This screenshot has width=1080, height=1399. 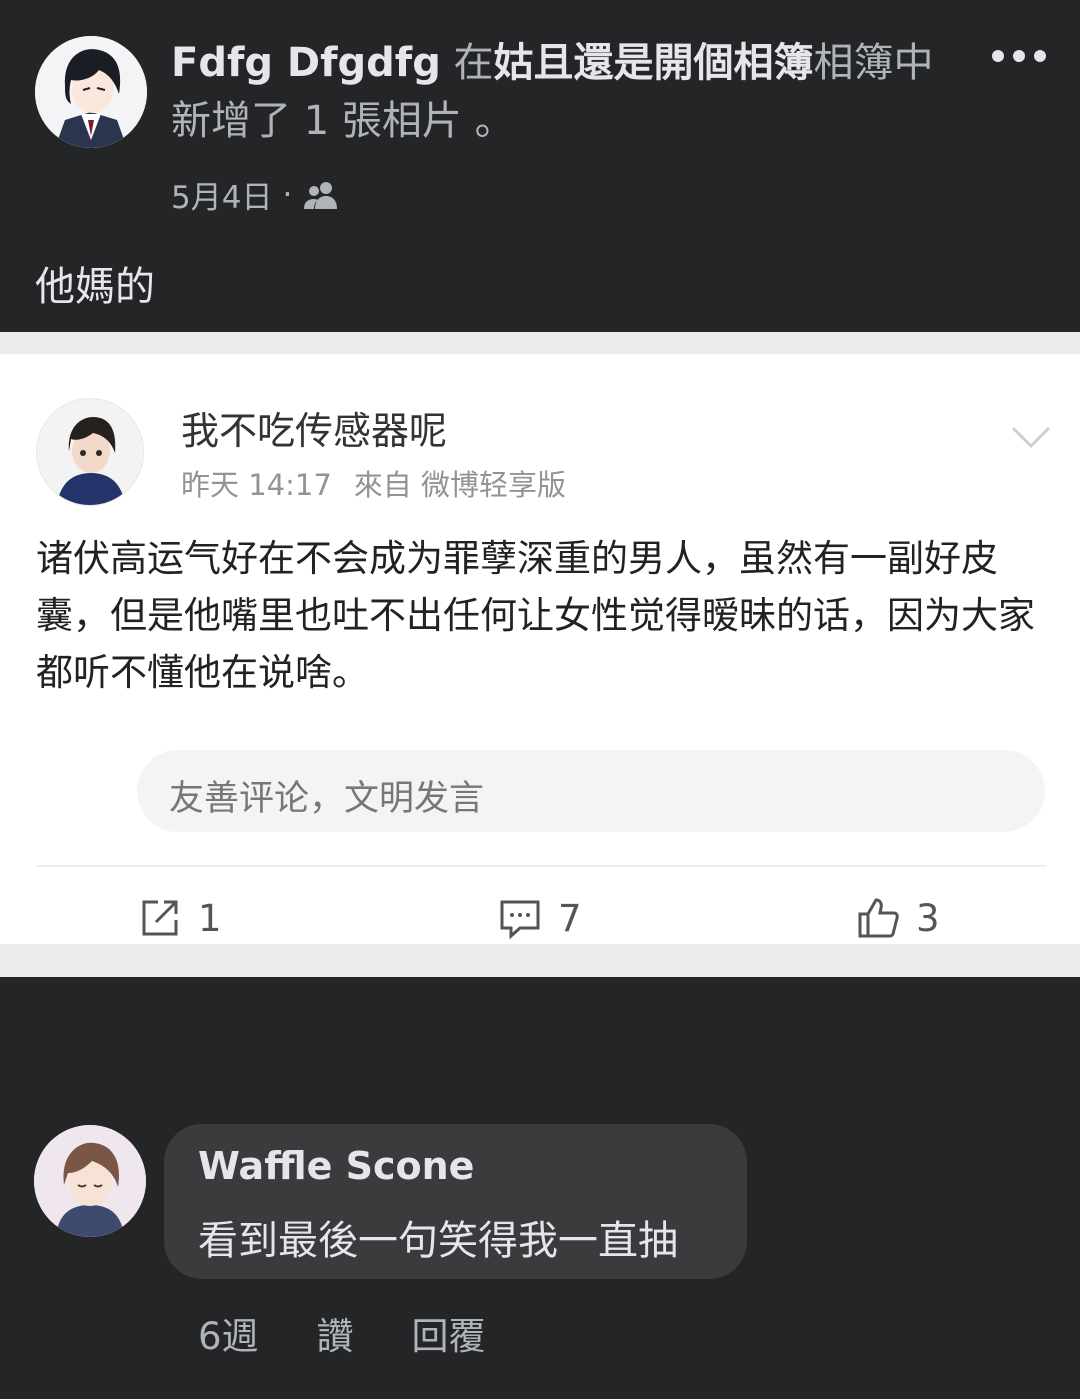 What do you see at coordinates (591, 791) in the screenshot?
I see `weibo-comment-box: 友善评论，文明发言` at bounding box center [591, 791].